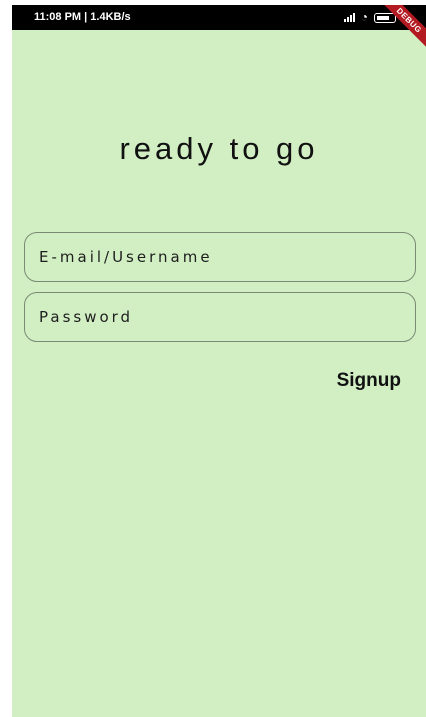 This screenshot has height=717, width=426. What do you see at coordinates (364, 17) in the screenshot?
I see `wifi-icon: ◔` at bounding box center [364, 17].